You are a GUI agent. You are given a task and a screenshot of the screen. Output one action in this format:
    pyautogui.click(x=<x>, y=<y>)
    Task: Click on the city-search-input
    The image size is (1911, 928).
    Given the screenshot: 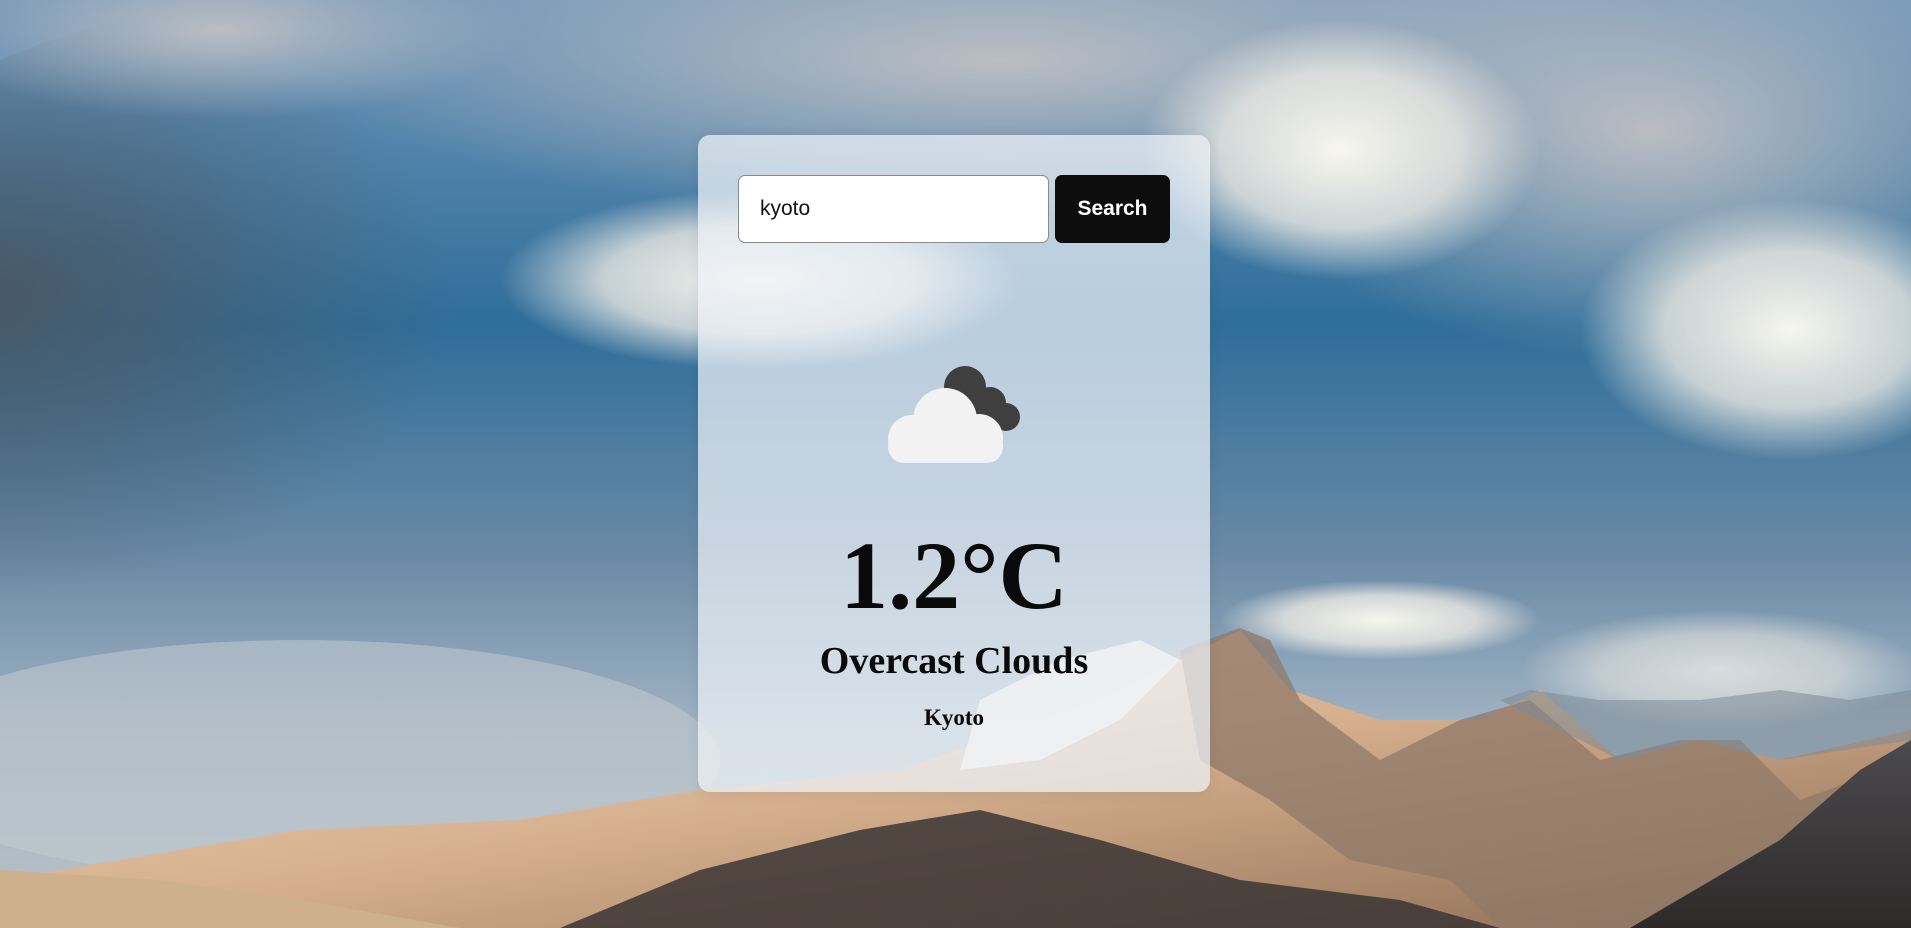 What is the action you would take?
    pyautogui.click(x=893, y=209)
    